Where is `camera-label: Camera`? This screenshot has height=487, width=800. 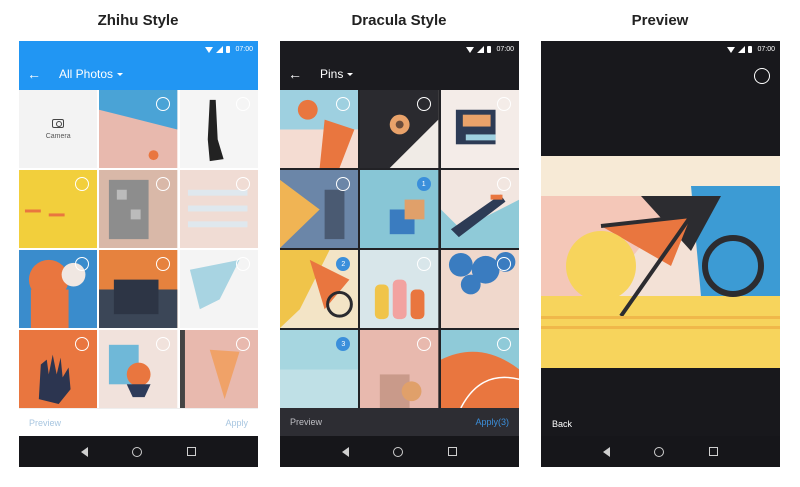
camera-label: Camera is located at coordinates (58, 136).